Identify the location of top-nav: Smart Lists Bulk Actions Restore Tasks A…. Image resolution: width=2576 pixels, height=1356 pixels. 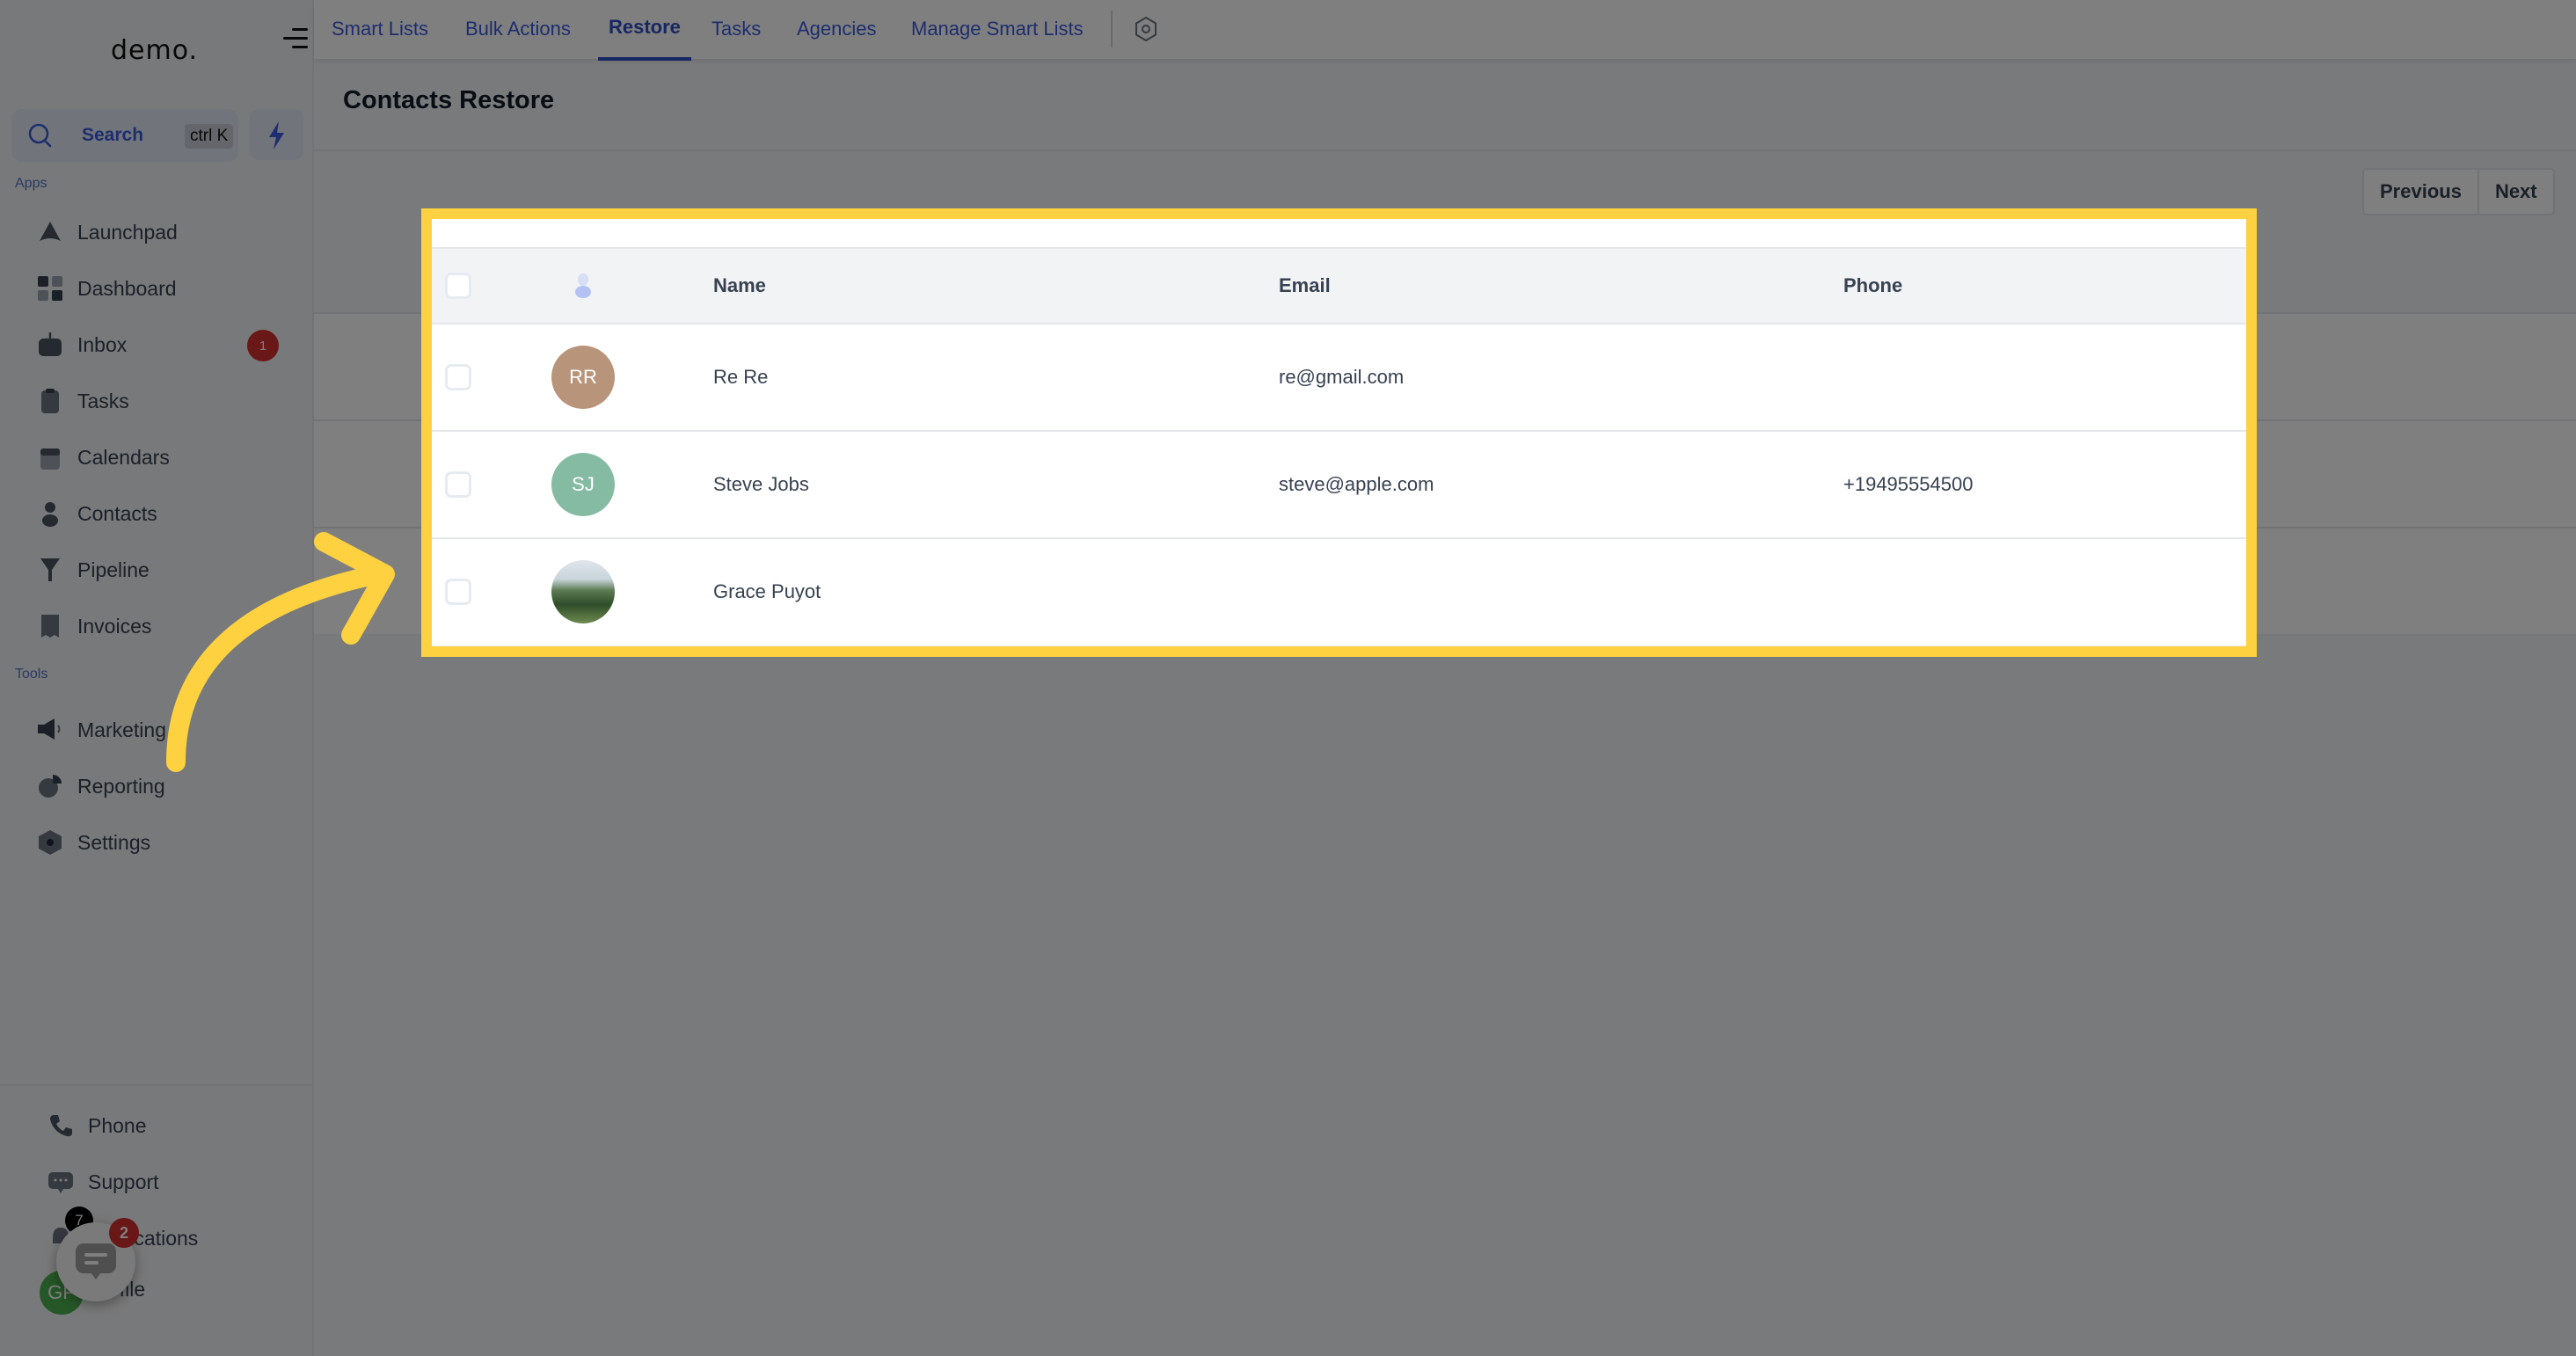
(1445, 31).